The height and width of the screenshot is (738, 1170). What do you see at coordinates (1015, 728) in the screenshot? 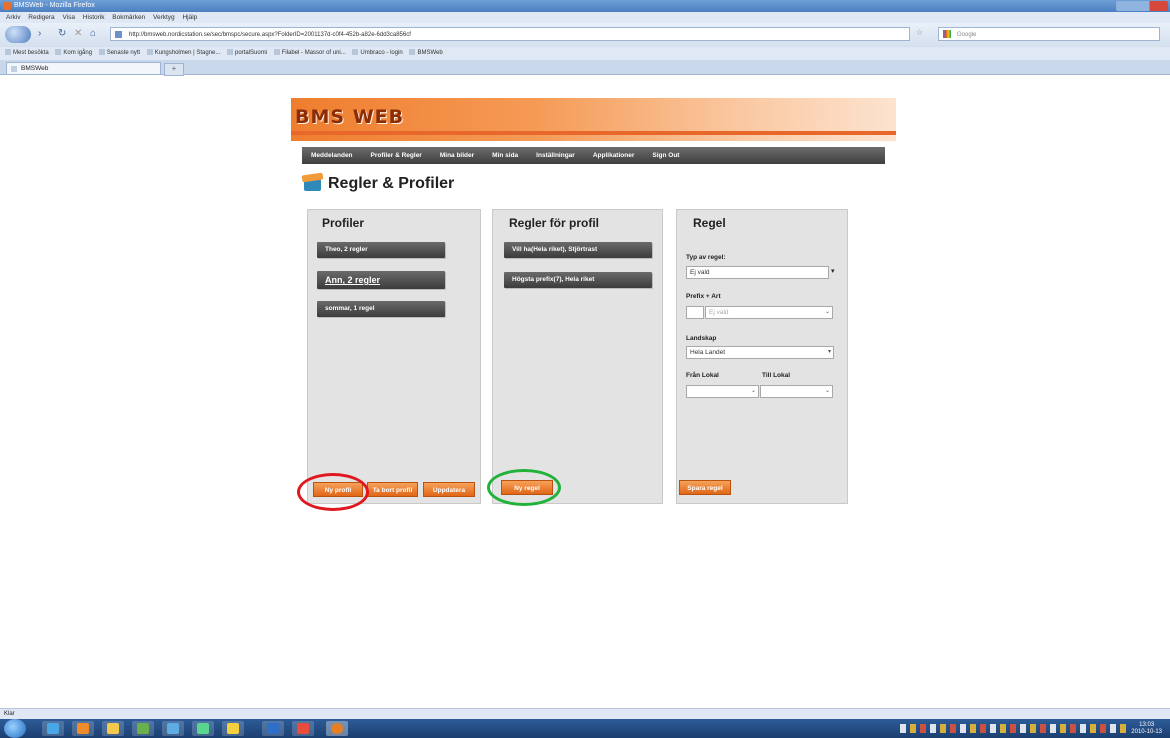
I see `system-tray` at bounding box center [1015, 728].